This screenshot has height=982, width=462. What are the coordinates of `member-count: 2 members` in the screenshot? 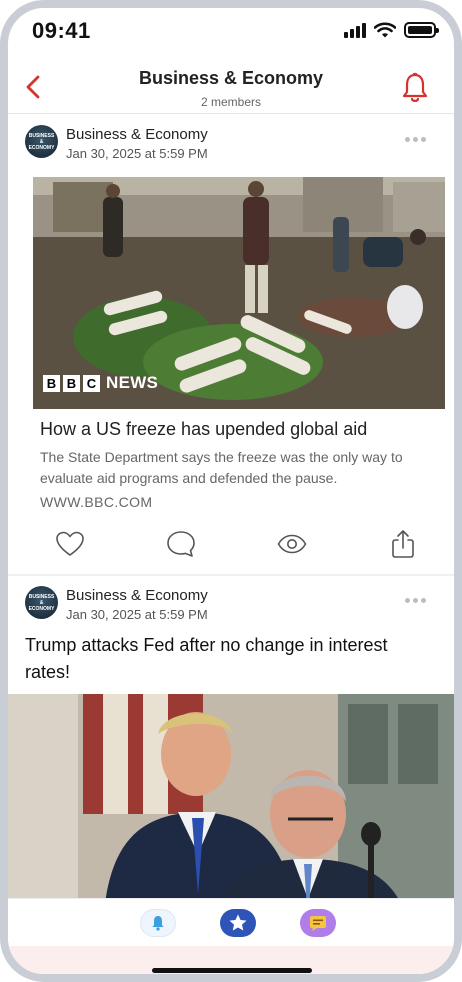 It's located at (231, 102).